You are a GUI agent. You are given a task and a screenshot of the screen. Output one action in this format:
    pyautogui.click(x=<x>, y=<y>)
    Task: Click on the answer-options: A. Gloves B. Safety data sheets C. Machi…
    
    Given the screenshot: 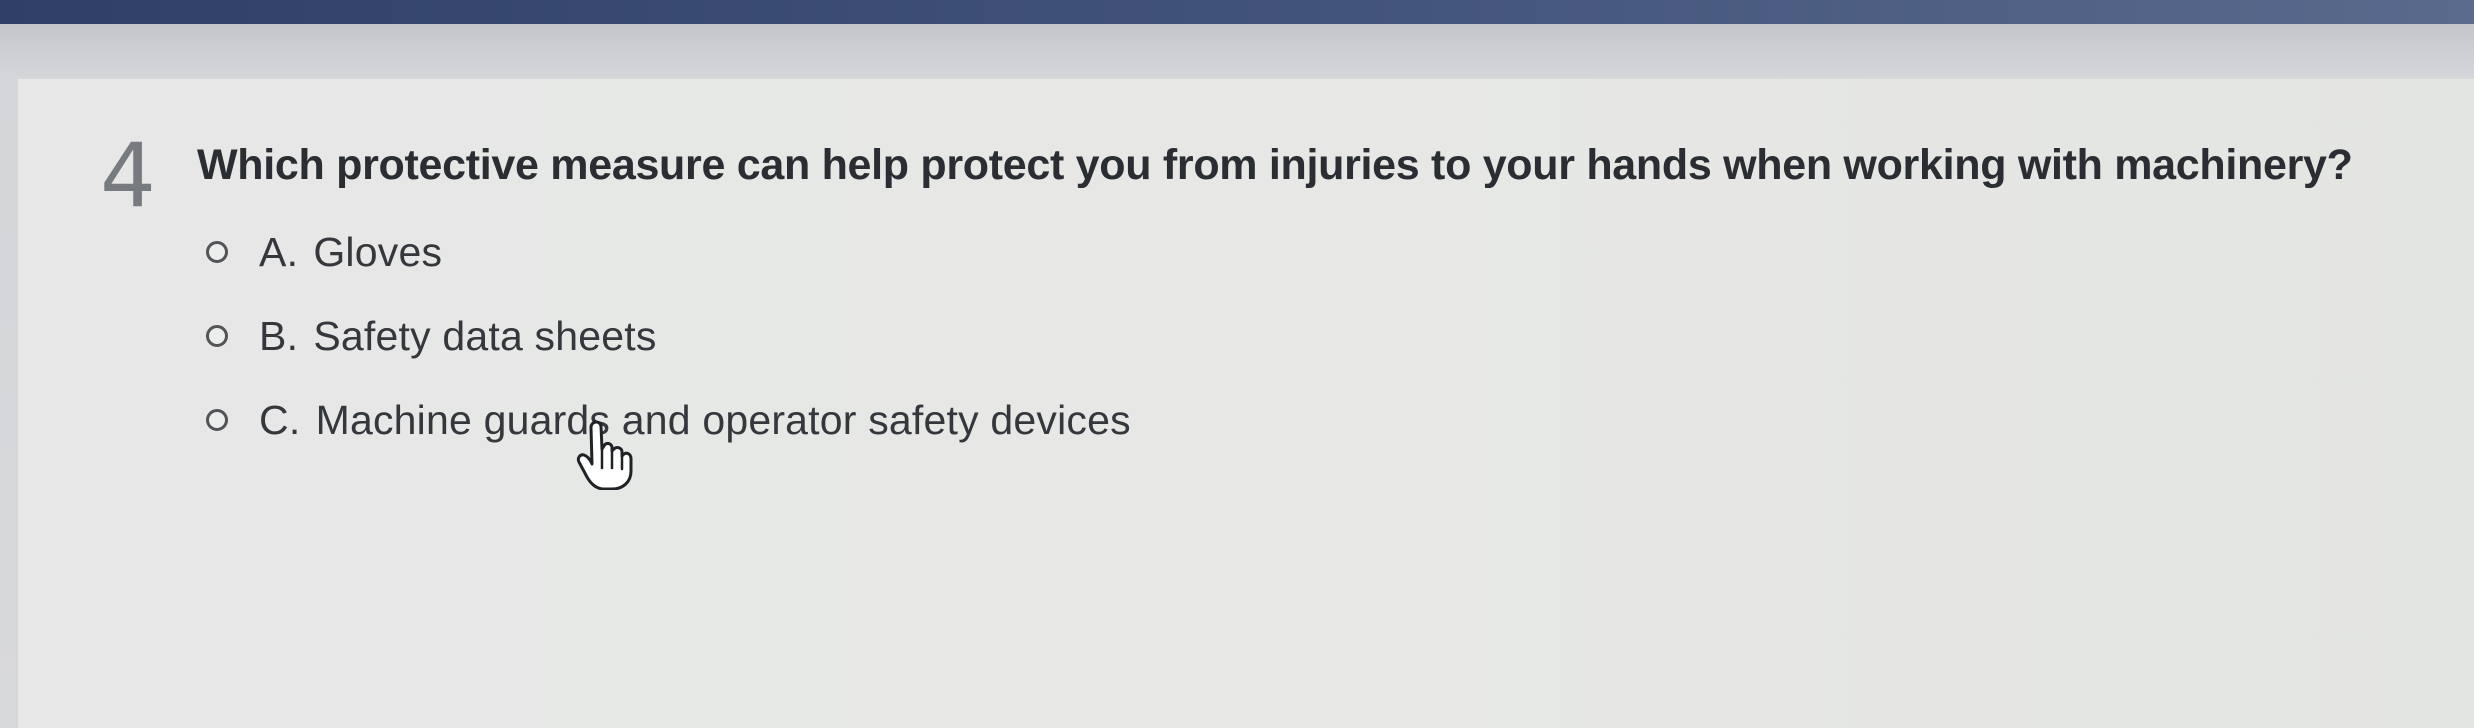 What is the action you would take?
    pyautogui.click(x=756, y=338)
    